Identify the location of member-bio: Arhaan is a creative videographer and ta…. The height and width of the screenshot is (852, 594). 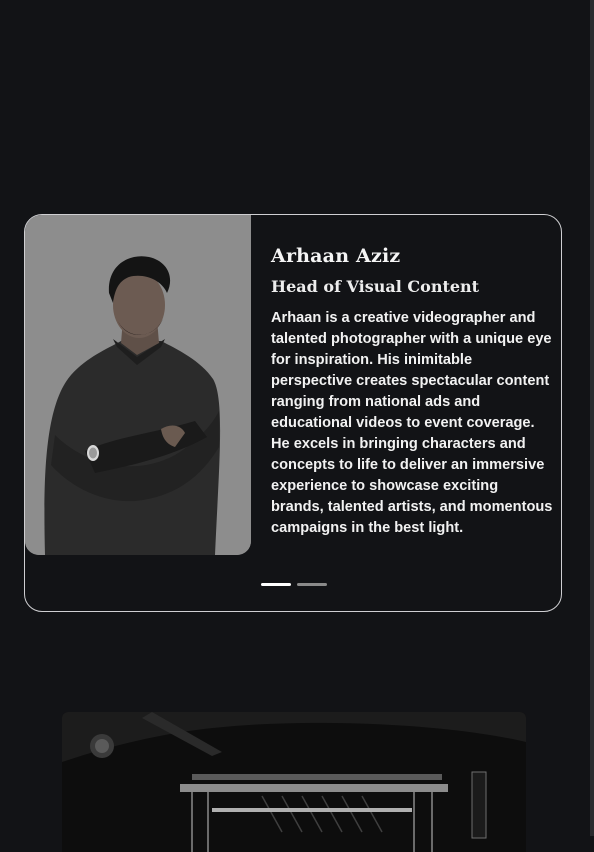
(412, 423).